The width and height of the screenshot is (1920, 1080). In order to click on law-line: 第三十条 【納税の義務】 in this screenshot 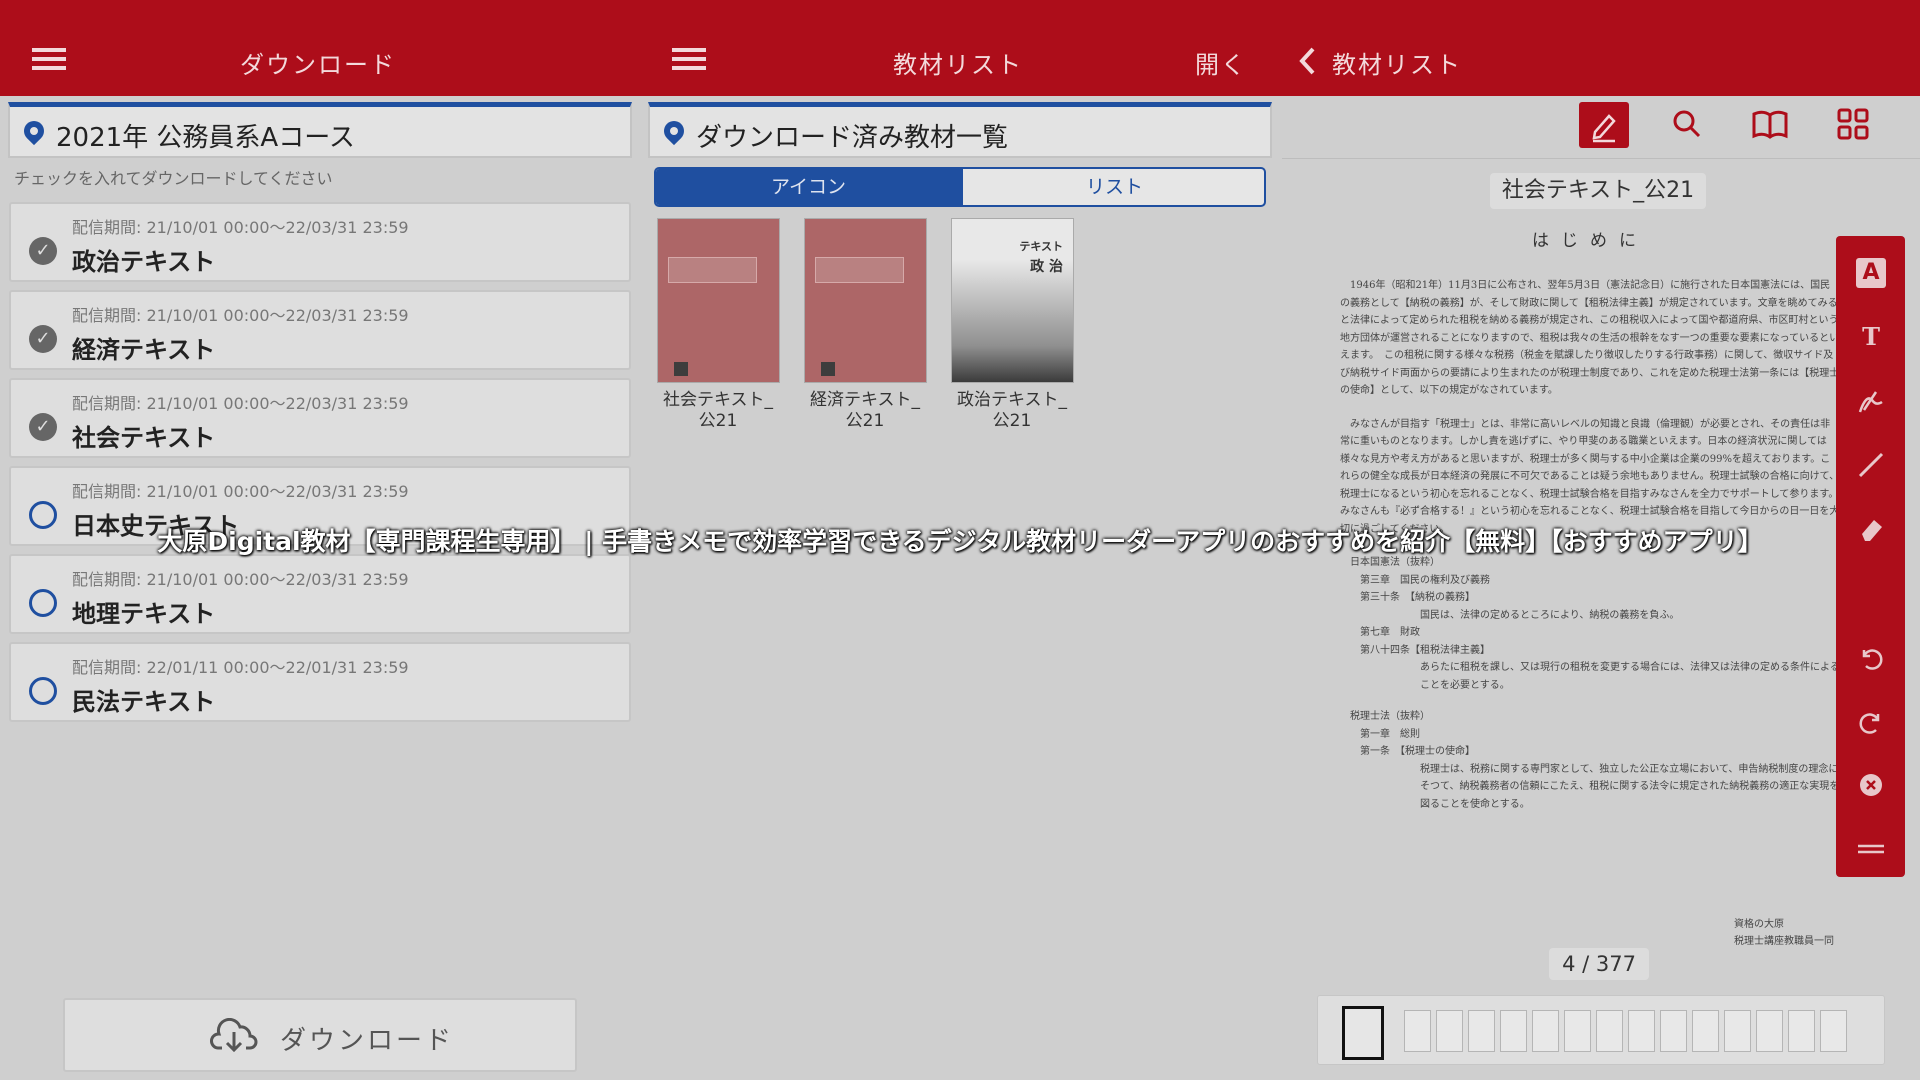, I will do `click(1417, 597)`.